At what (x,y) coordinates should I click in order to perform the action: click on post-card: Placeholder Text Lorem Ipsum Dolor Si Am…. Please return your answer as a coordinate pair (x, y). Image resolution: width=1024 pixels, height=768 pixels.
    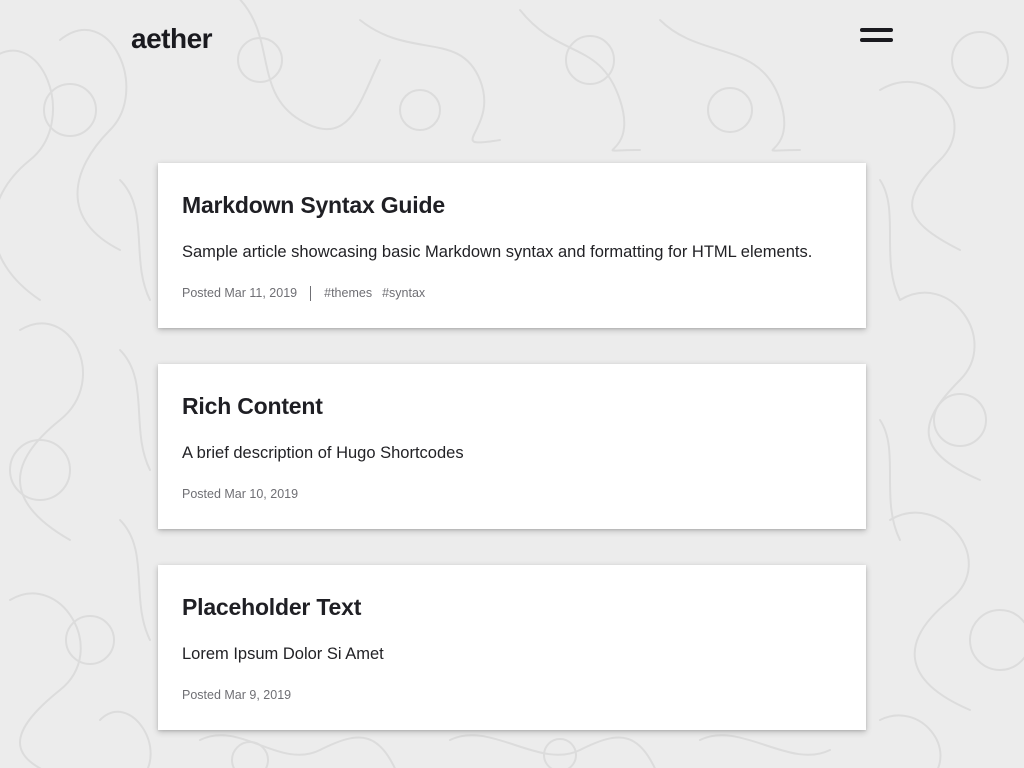
    Looking at the image, I should click on (512, 647).